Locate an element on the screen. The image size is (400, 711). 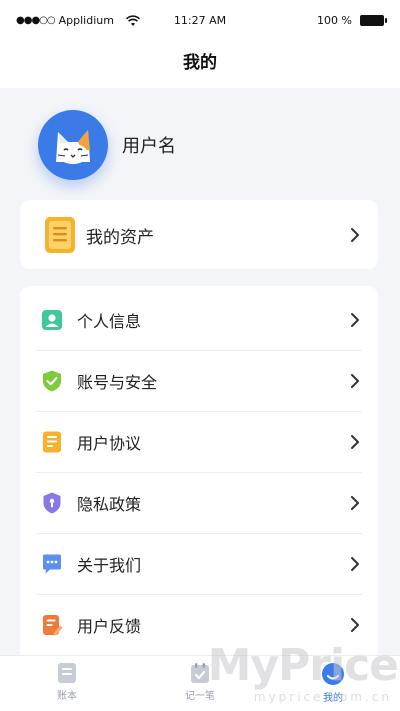
cat-avatar-icon is located at coordinates (73, 147).